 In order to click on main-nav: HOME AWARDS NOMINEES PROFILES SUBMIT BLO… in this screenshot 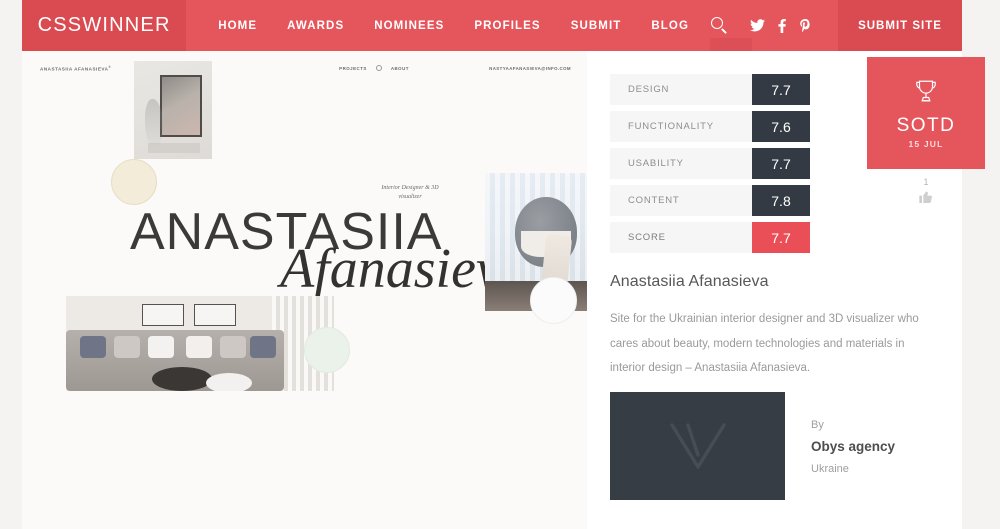, I will do `click(437, 25)`.